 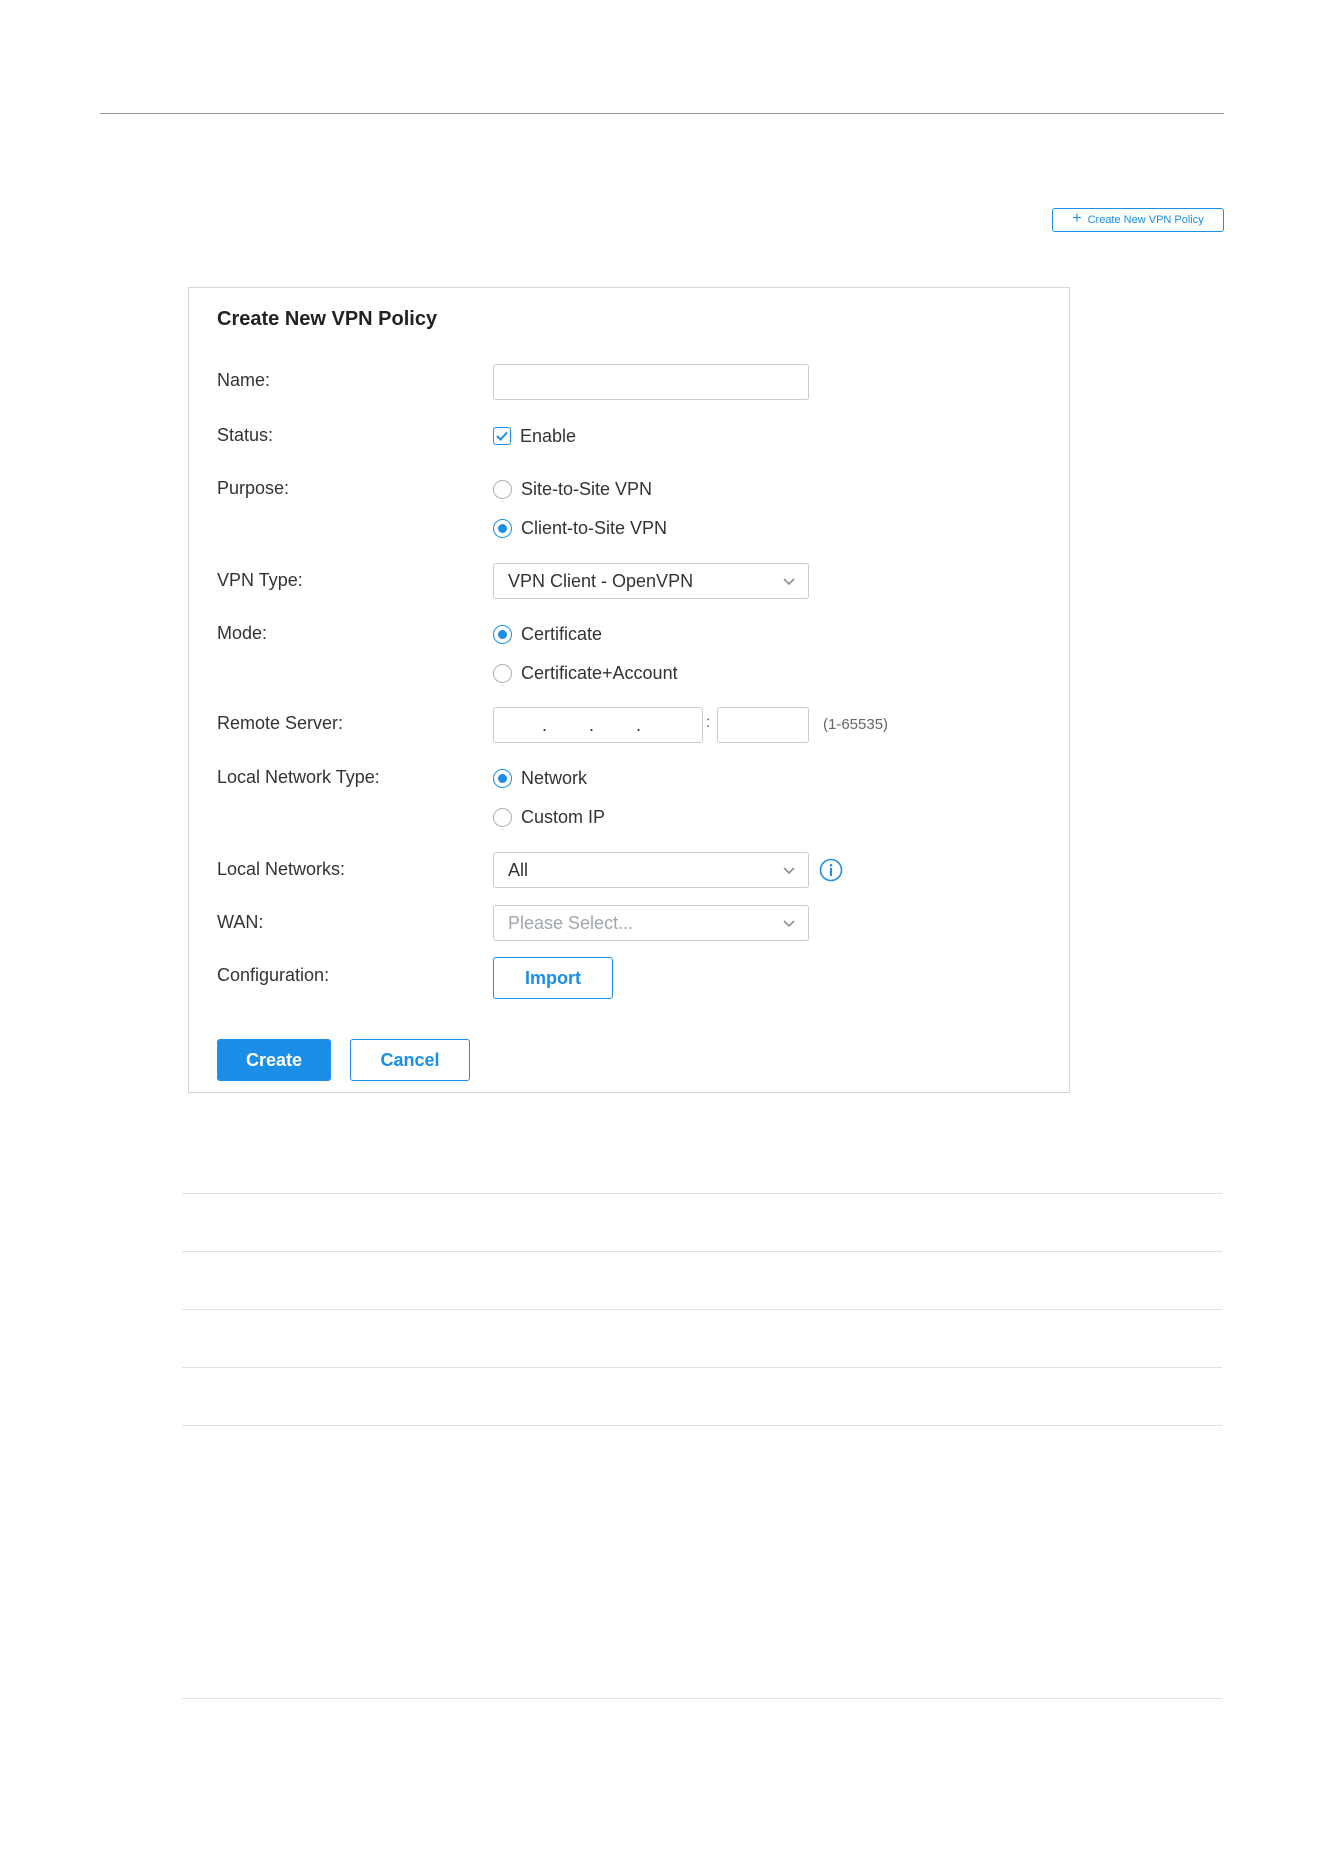 What do you see at coordinates (601, 580) in the screenshot?
I see `vpn-type-value: VPN Client - OpenVPN` at bounding box center [601, 580].